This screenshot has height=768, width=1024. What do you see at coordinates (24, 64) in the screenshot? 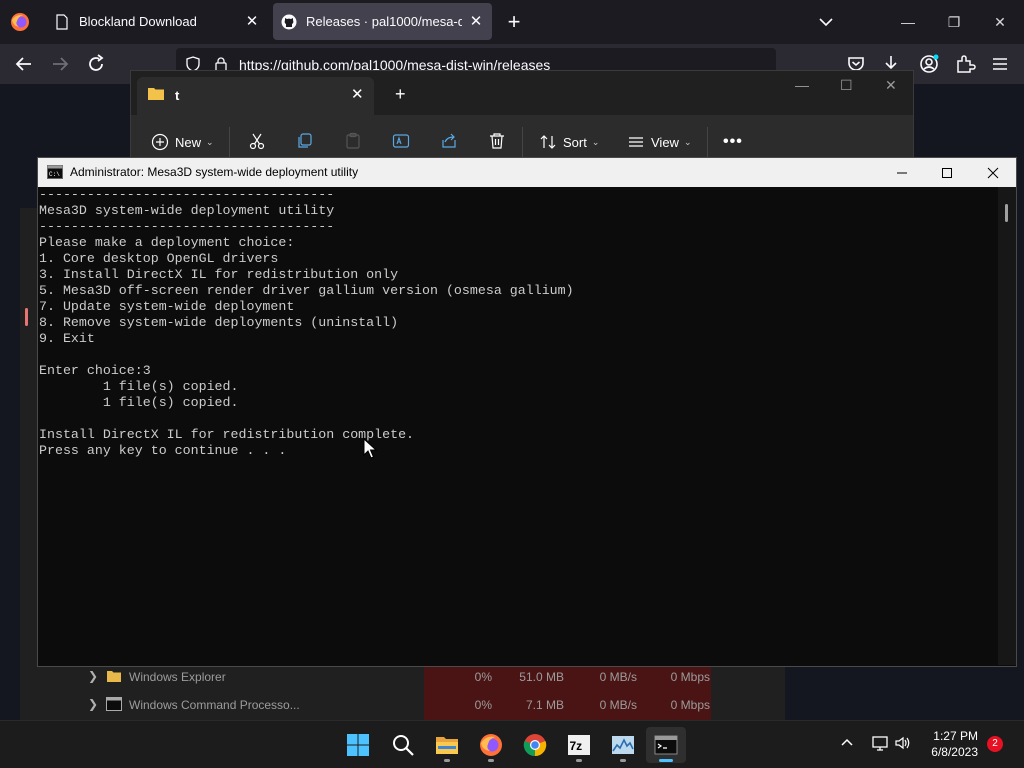
I see `back-icon` at bounding box center [24, 64].